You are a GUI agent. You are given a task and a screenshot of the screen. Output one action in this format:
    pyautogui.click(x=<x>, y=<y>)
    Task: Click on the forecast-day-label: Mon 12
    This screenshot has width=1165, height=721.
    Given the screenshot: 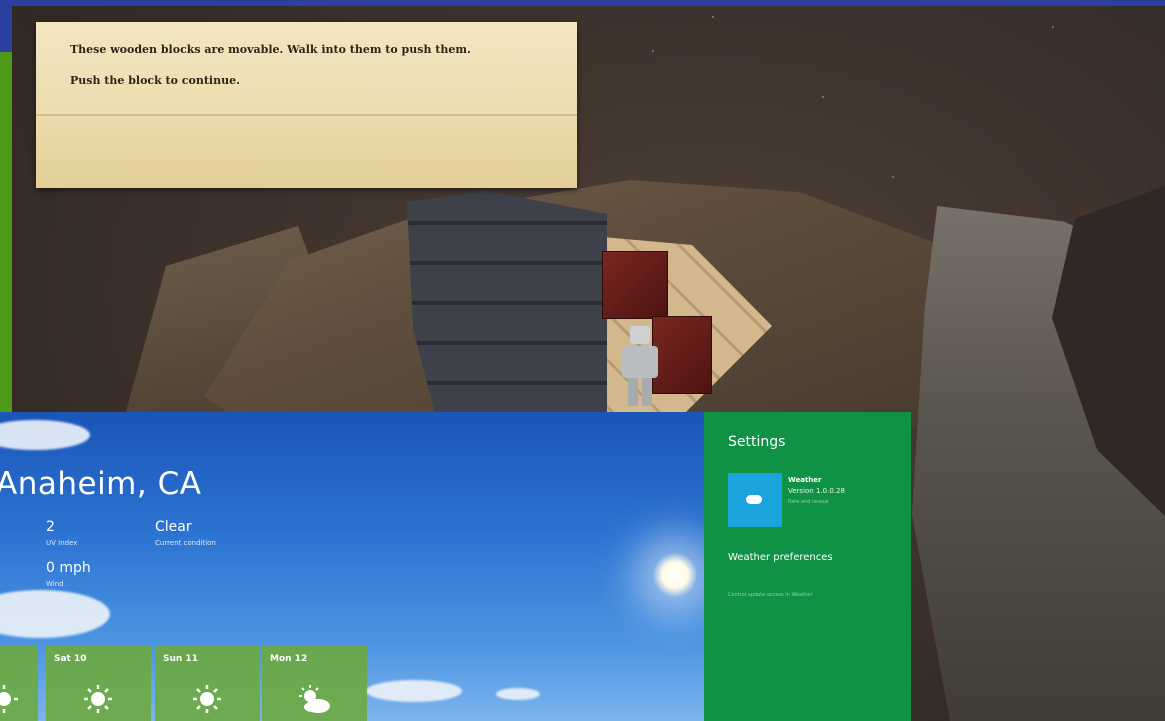 What is the action you would take?
    pyautogui.click(x=289, y=659)
    